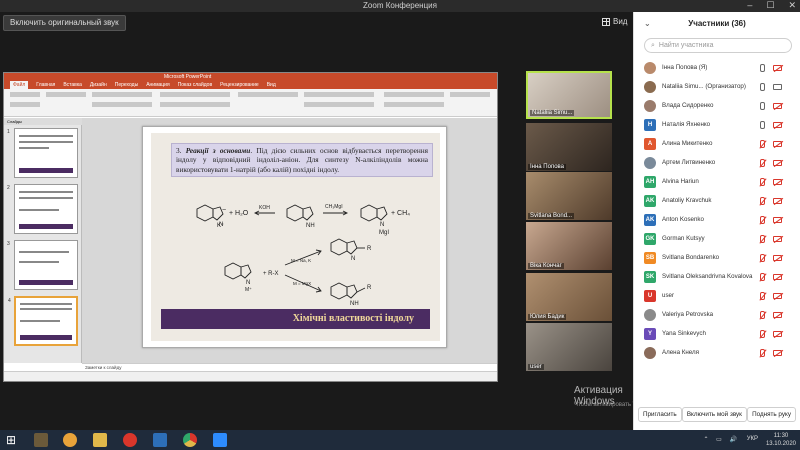  I want to click on chem-n-label-4: N, so click(353, 259).